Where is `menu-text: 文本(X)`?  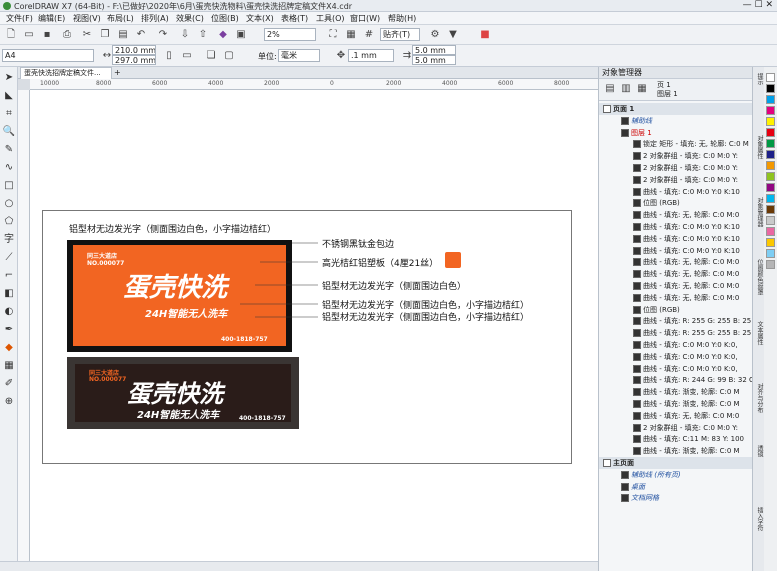 menu-text: 文本(X) is located at coordinates (260, 18).